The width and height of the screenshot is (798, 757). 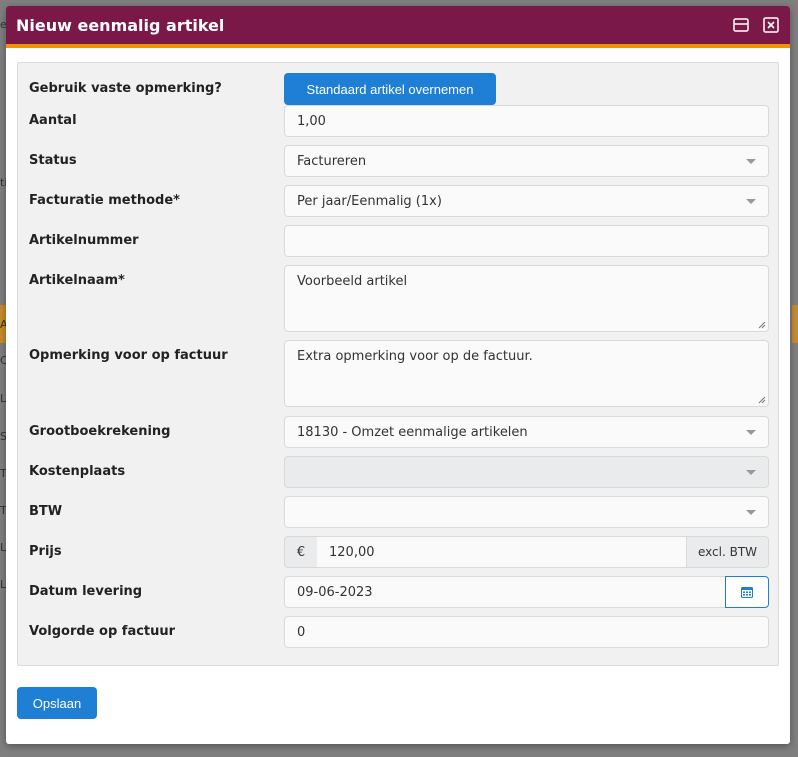 I want to click on status-select: Factureren, so click(x=526, y=161).